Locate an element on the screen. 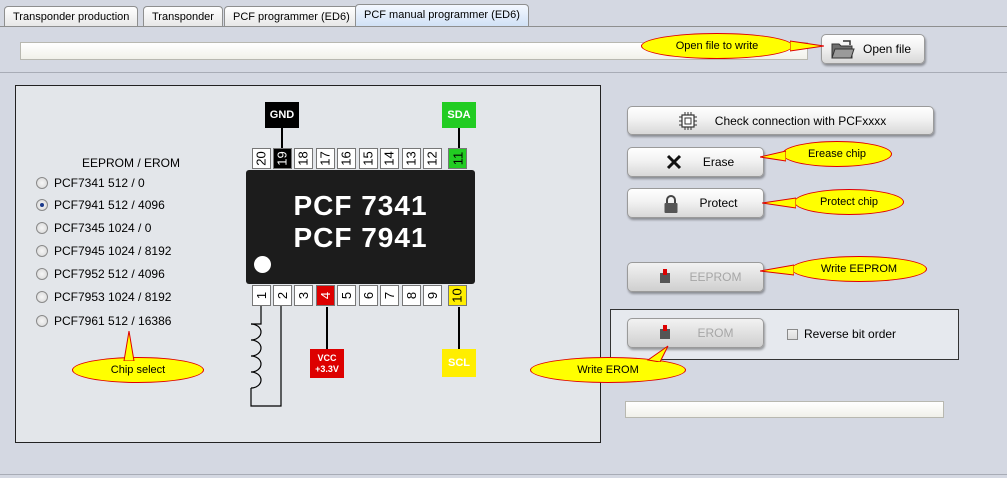 The height and width of the screenshot is (478, 1007). pin-16: 16 is located at coordinates (346, 158).